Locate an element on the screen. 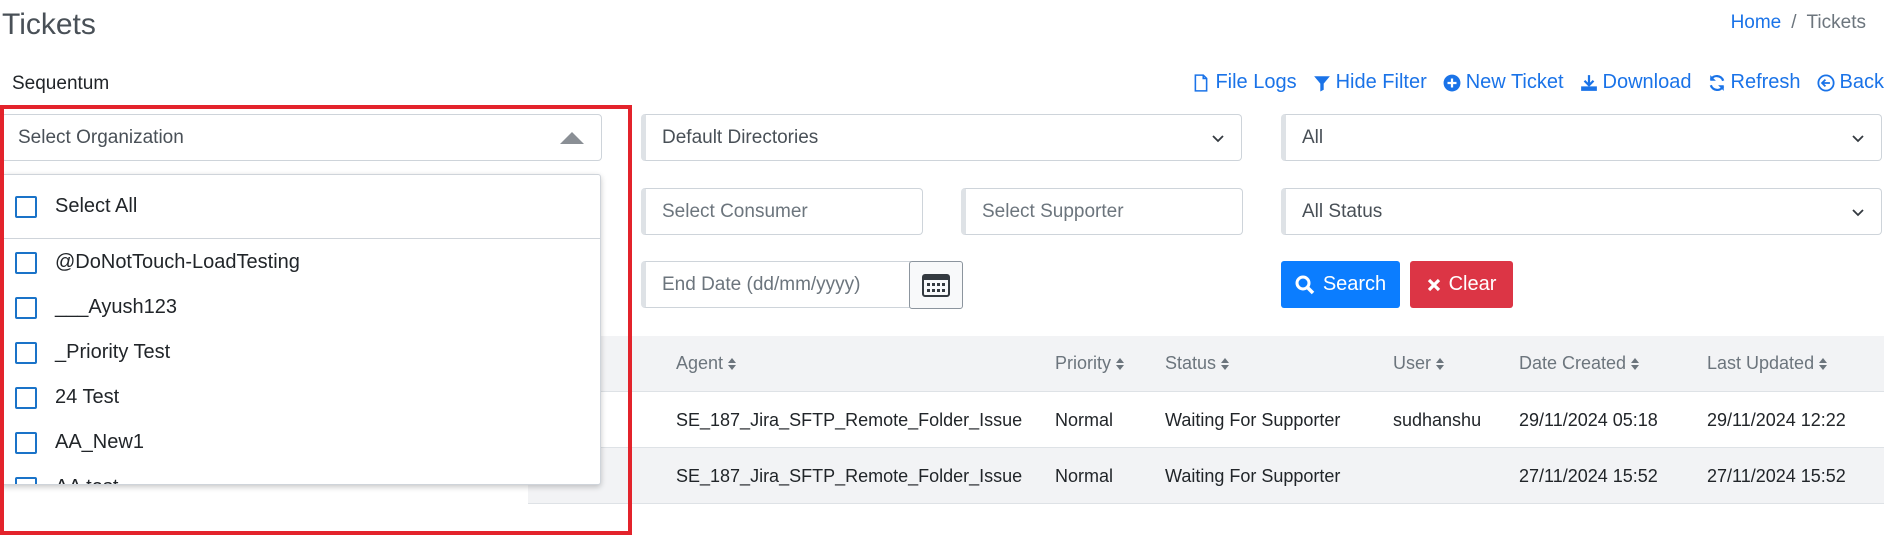 The image size is (1884, 551). new-ticket-label: New Ticket is located at coordinates (1514, 82).